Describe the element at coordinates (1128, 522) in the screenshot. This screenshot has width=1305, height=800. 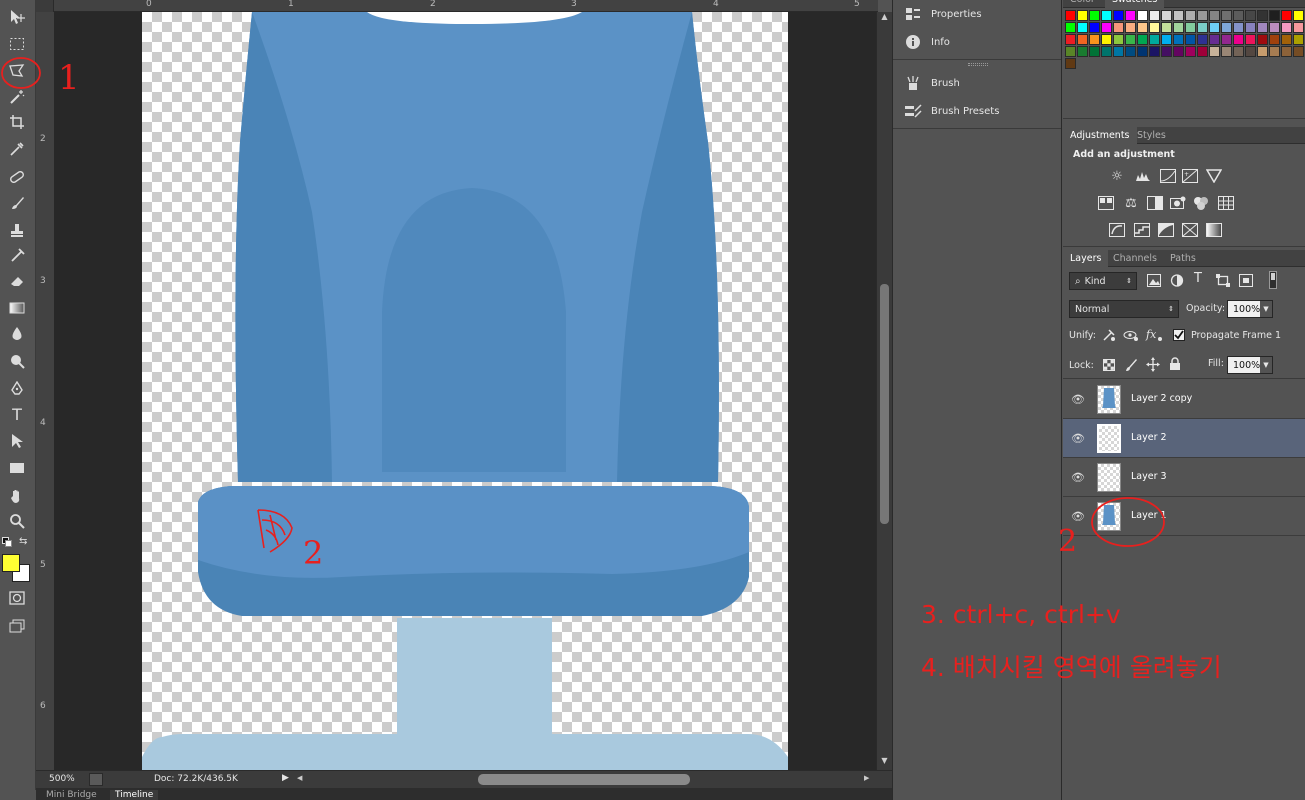
I see `annotation-circle-layer` at that location.